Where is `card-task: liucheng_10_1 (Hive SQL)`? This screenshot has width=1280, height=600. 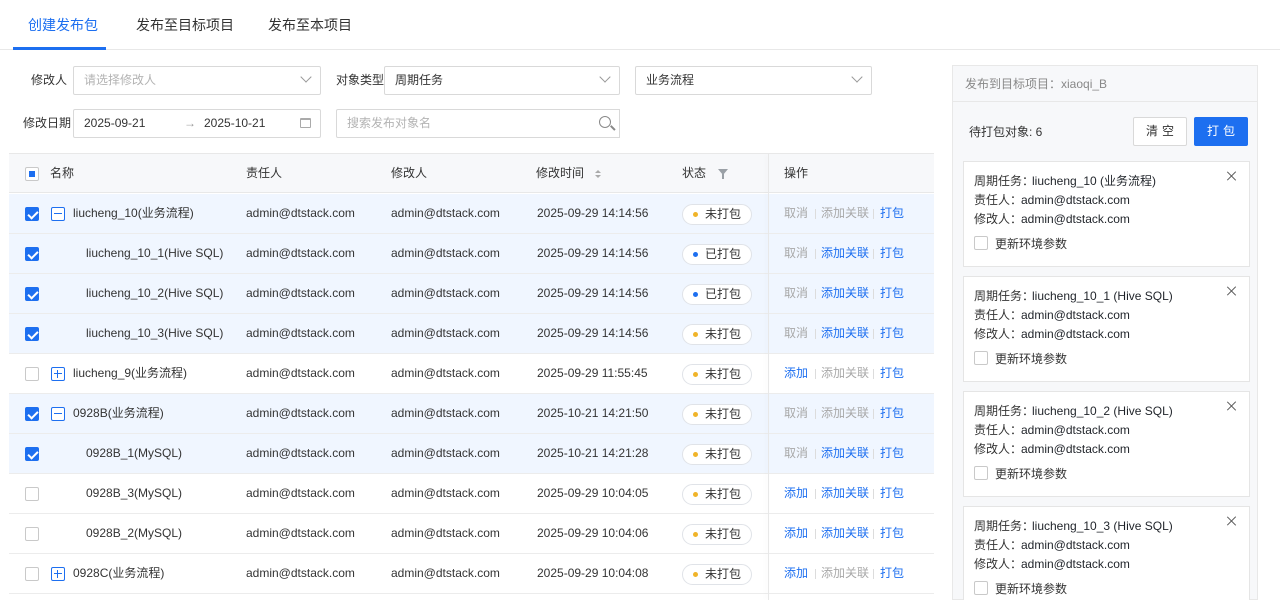
card-task: liucheng_10_1 (Hive SQL) is located at coordinates (1102, 296).